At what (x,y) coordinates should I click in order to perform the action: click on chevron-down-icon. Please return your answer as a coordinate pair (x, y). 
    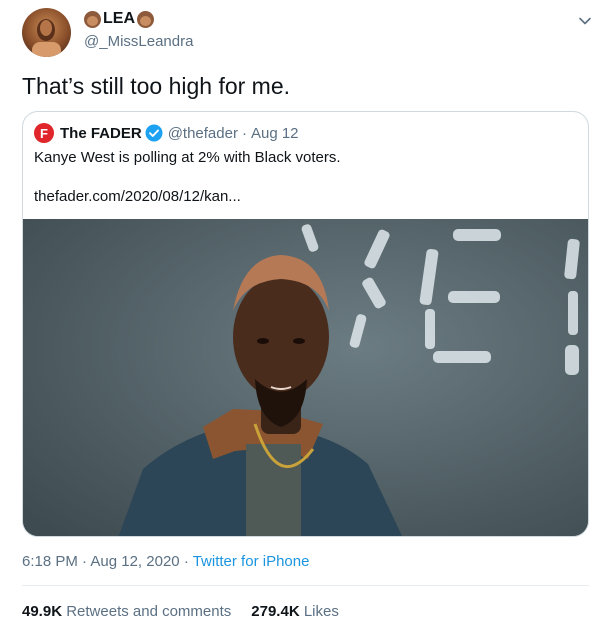
    Looking at the image, I should click on (585, 21).